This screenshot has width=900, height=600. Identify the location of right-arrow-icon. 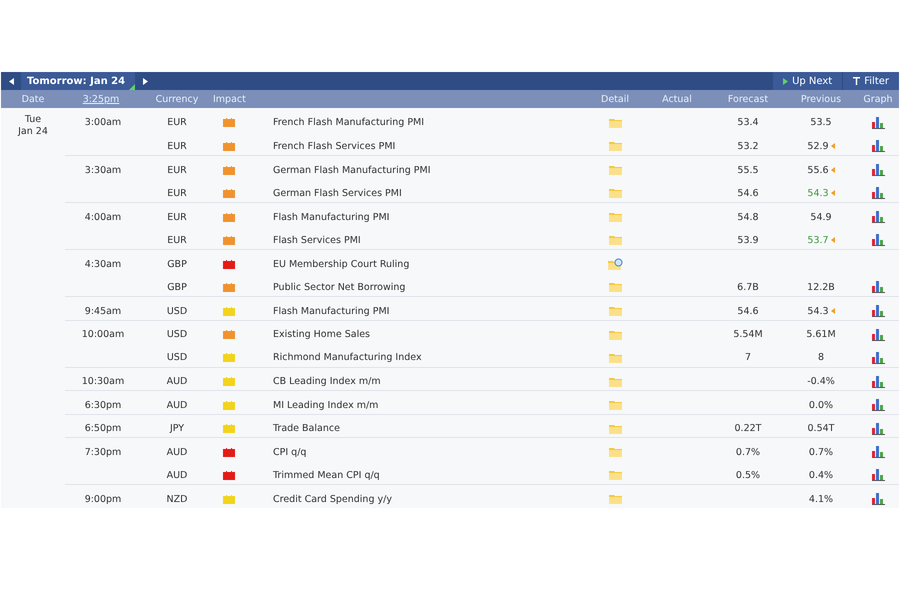
(145, 81).